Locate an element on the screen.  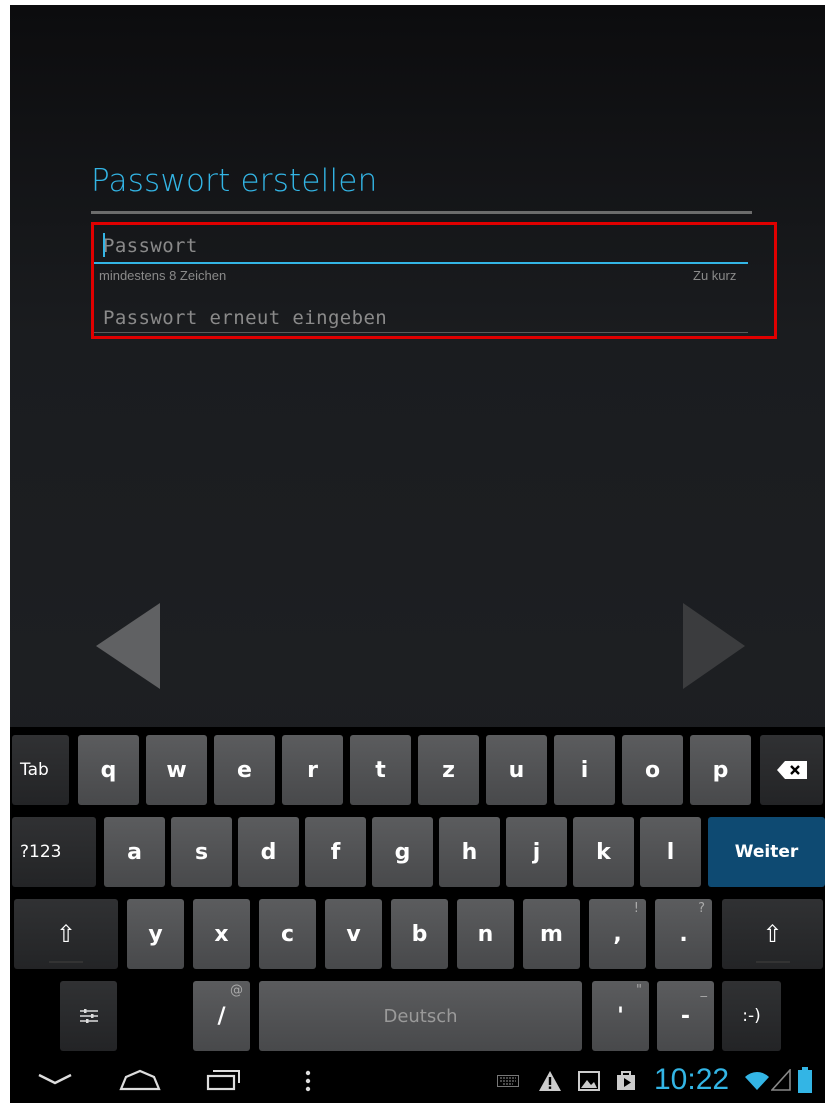
key-l: l is located at coordinates (670, 852).